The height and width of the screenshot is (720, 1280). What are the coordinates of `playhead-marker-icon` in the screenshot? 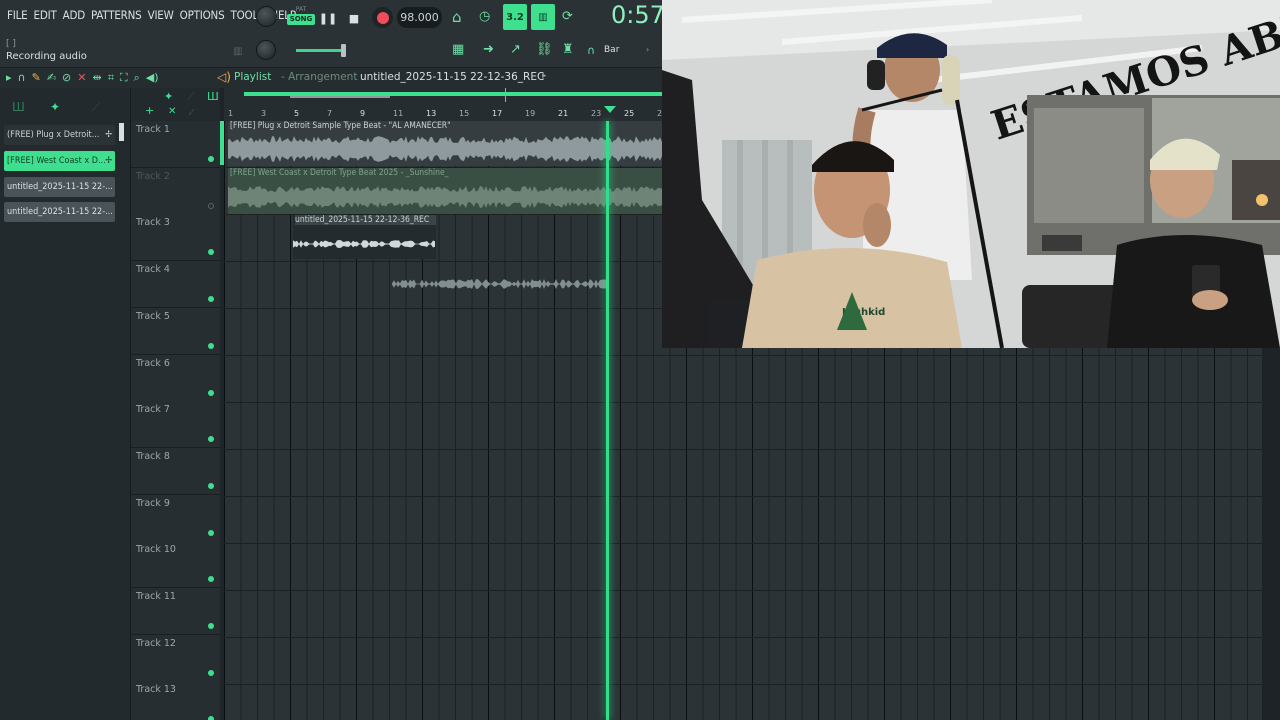 It's located at (610, 109).